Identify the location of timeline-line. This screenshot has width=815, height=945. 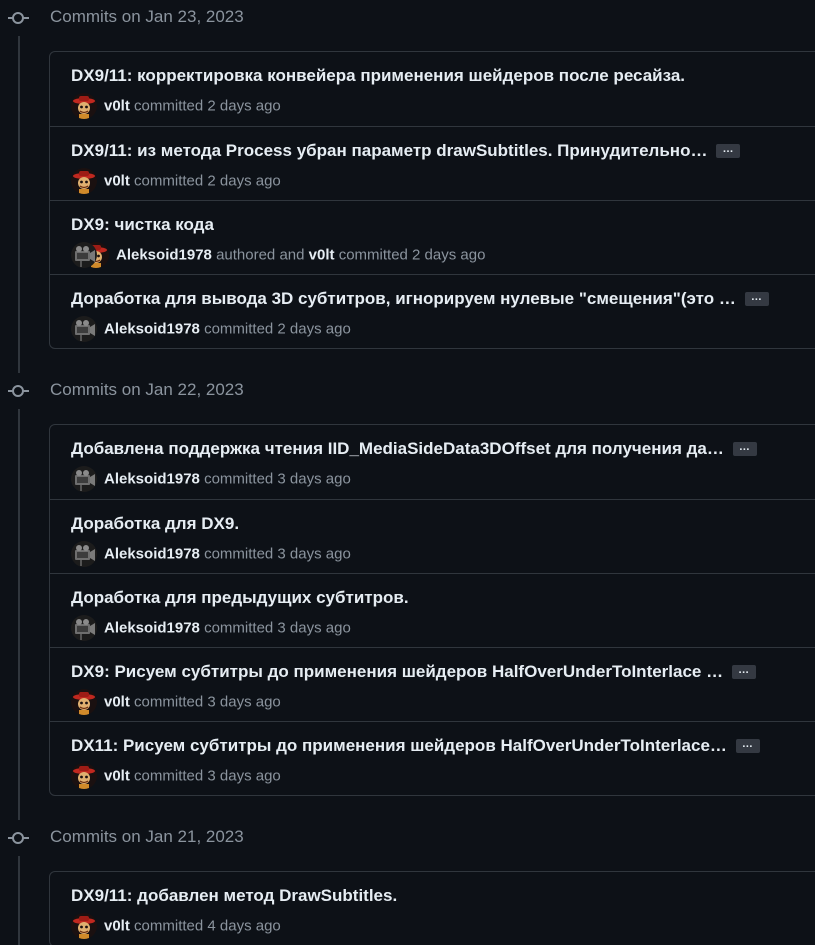
(19, 472).